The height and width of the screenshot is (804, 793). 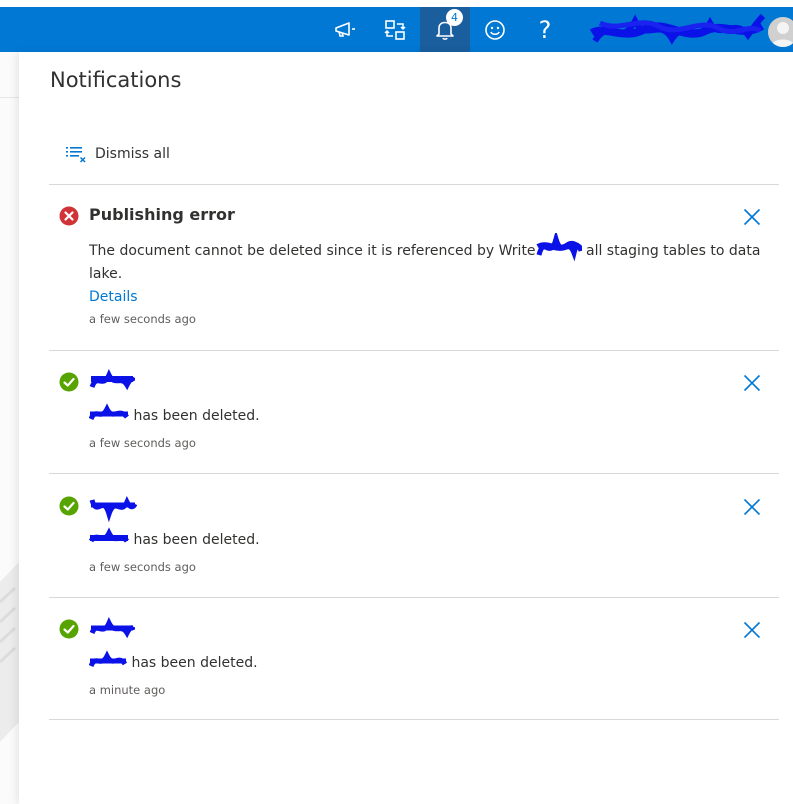 I want to click on message-text-line2: lake., so click(x=106, y=274).